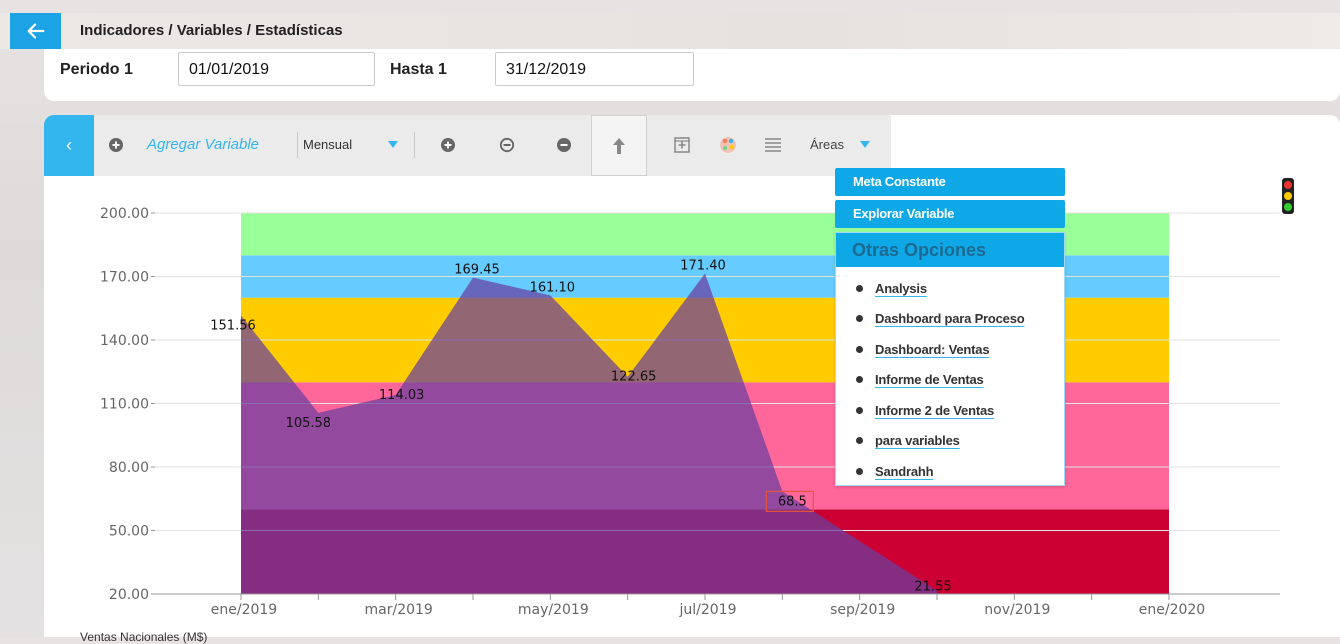  I want to click on data-label: 169.45, so click(477, 270).